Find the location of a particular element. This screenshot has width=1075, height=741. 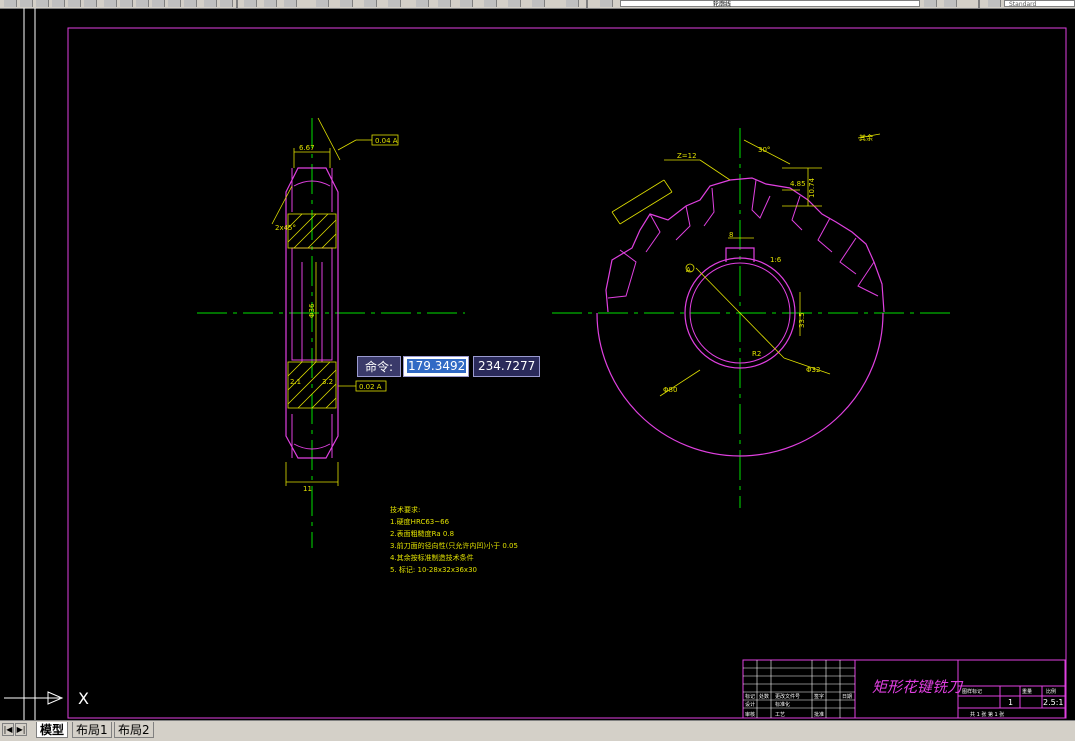

layout-tab-bar: |◀ ▶| 模型 布局1 布局2 is located at coordinates (537, 730).